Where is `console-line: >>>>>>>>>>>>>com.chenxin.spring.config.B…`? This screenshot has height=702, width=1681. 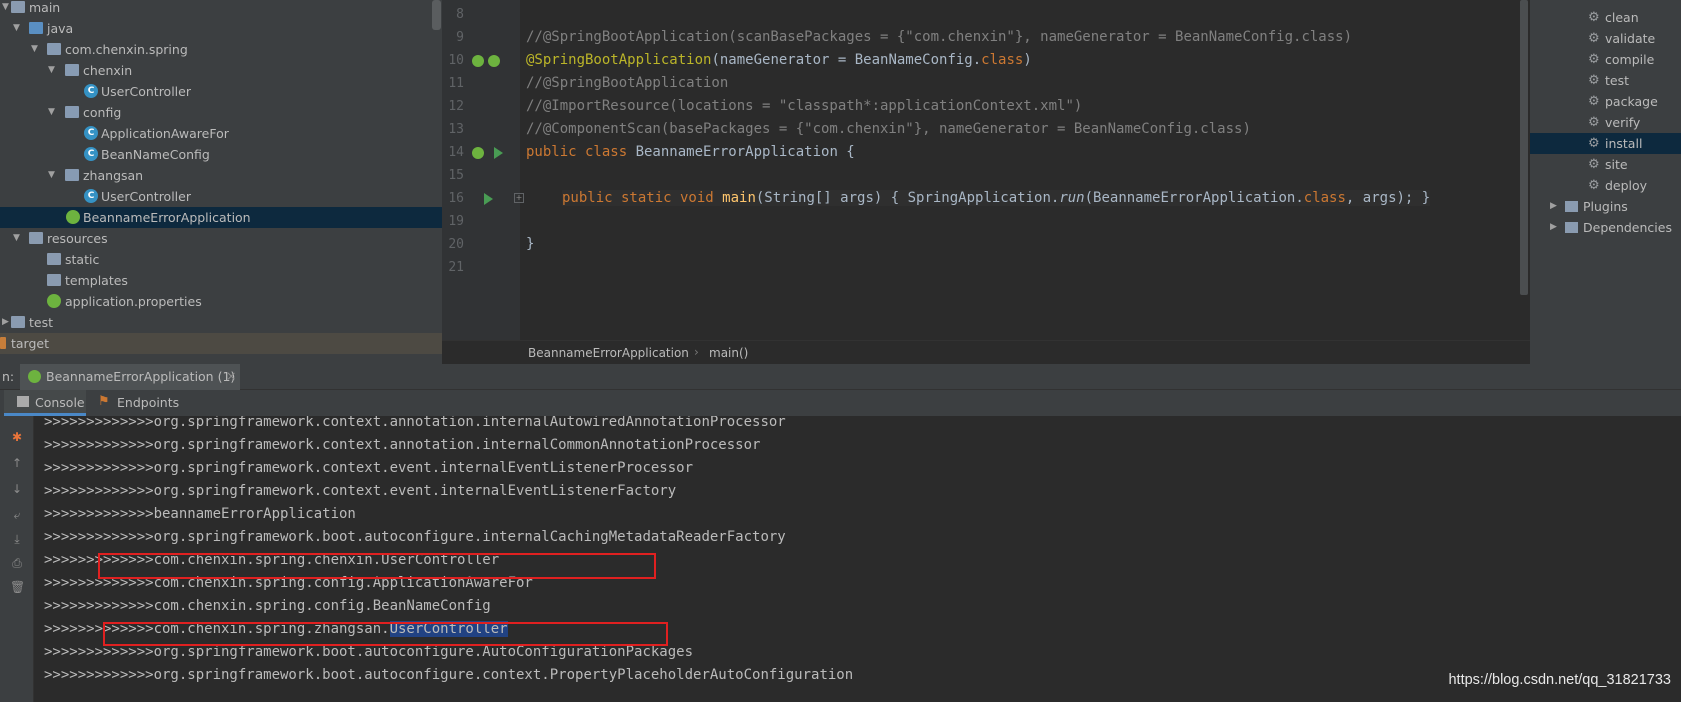
console-line: >>>>>>>>>>>>>com.chenxin.spring.config.B… is located at coordinates (267, 606).